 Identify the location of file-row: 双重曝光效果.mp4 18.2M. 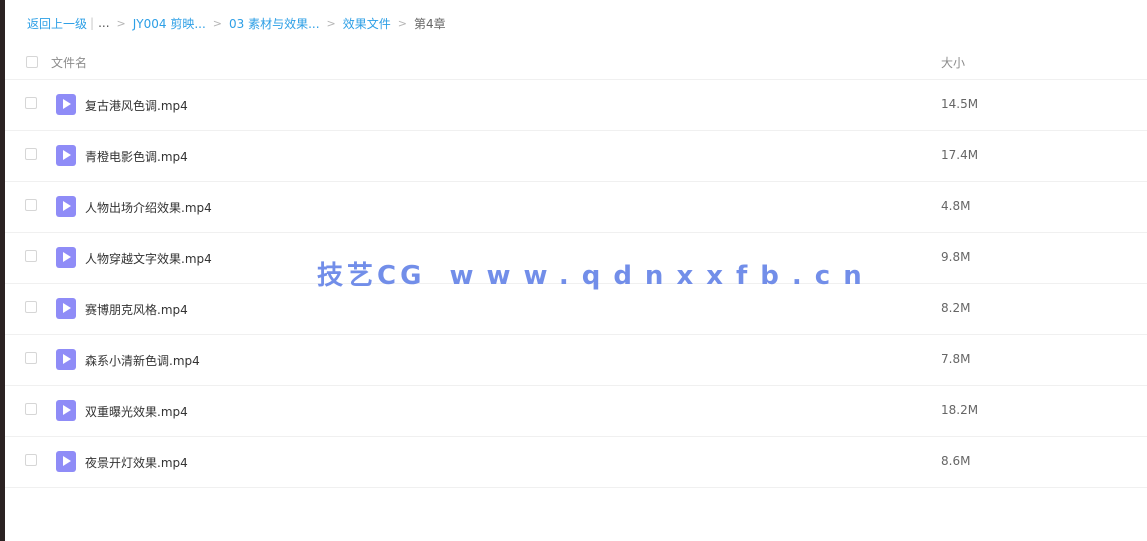
(576, 411).